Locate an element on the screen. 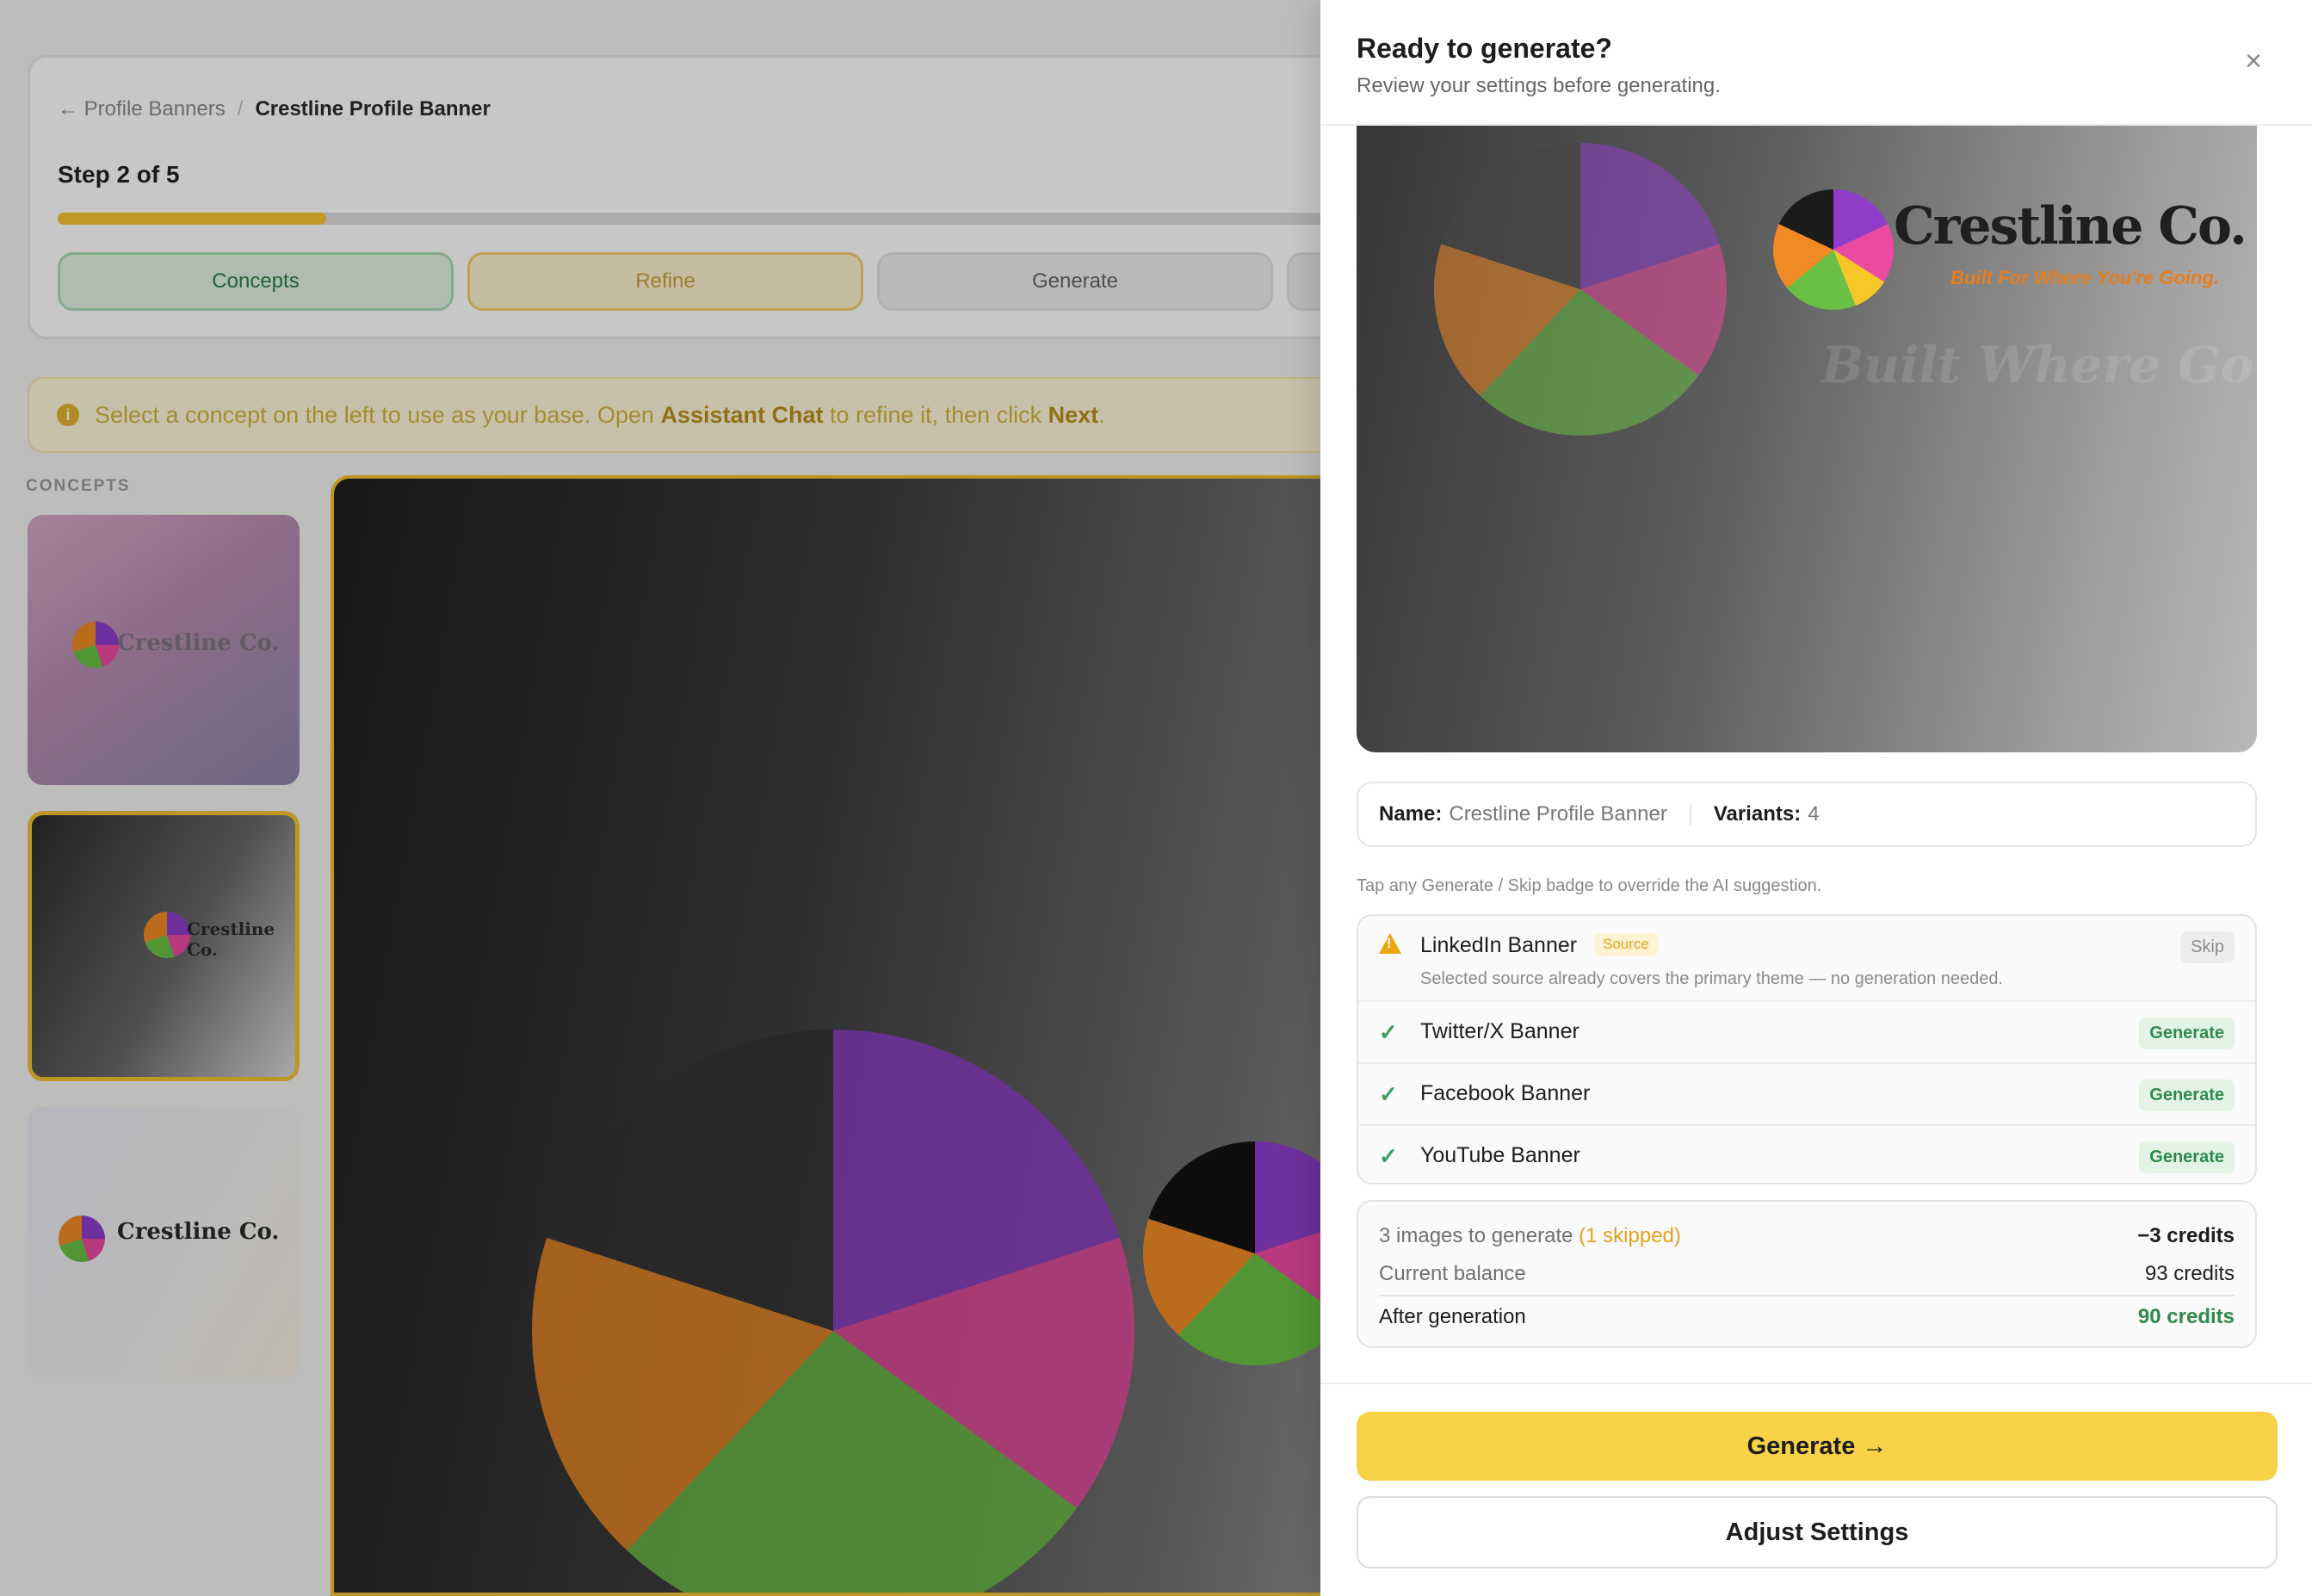 This screenshot has width=2312, height=1596. images-count-label: 3 images to generate (1 skipped) is located at coordinates (1530, 1236).